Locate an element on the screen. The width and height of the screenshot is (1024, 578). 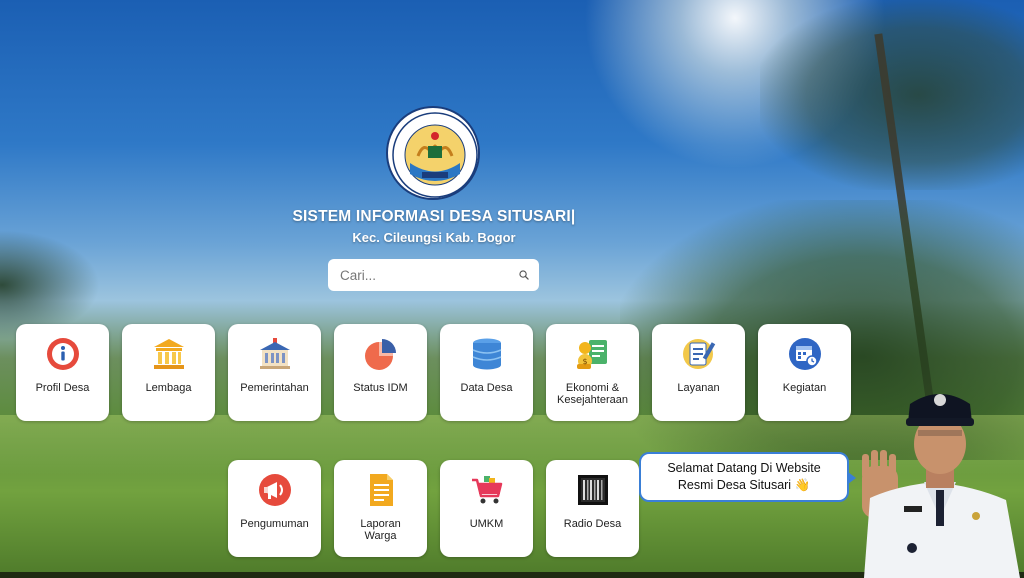
menu-pemerintahan: Pemerintahan is located at coordinates (274, 372).